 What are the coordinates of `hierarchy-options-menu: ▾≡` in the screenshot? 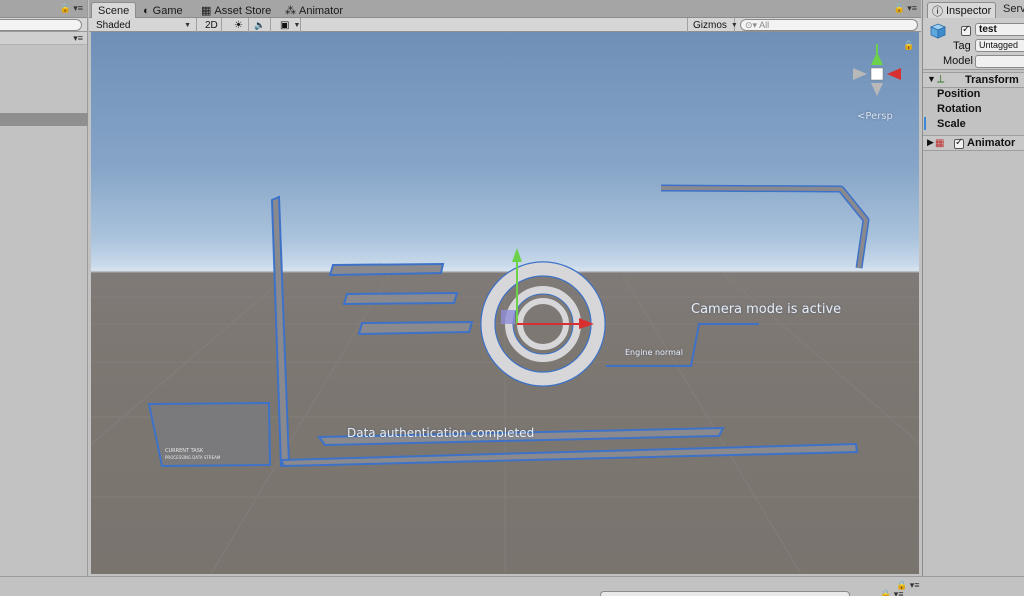 It's located at (78, 38).